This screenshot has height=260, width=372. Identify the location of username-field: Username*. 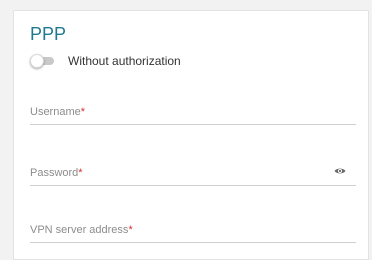
(193, 112).